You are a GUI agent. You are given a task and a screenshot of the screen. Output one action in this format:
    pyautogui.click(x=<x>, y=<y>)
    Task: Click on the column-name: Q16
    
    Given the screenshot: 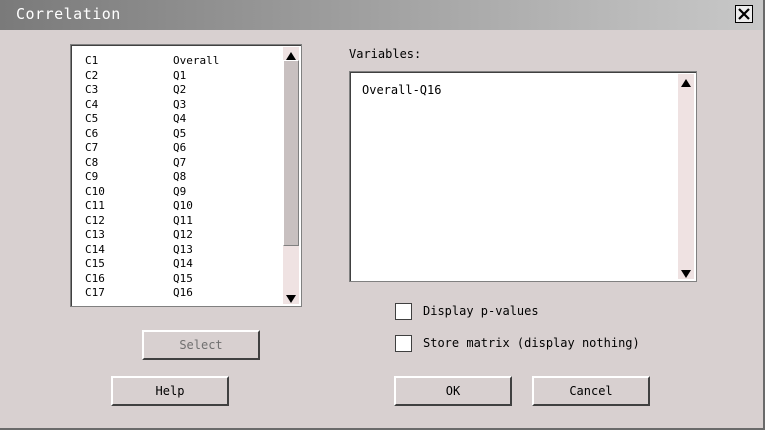 What is the action you would take?
    pyautogui.click(x=183, y=292)
    